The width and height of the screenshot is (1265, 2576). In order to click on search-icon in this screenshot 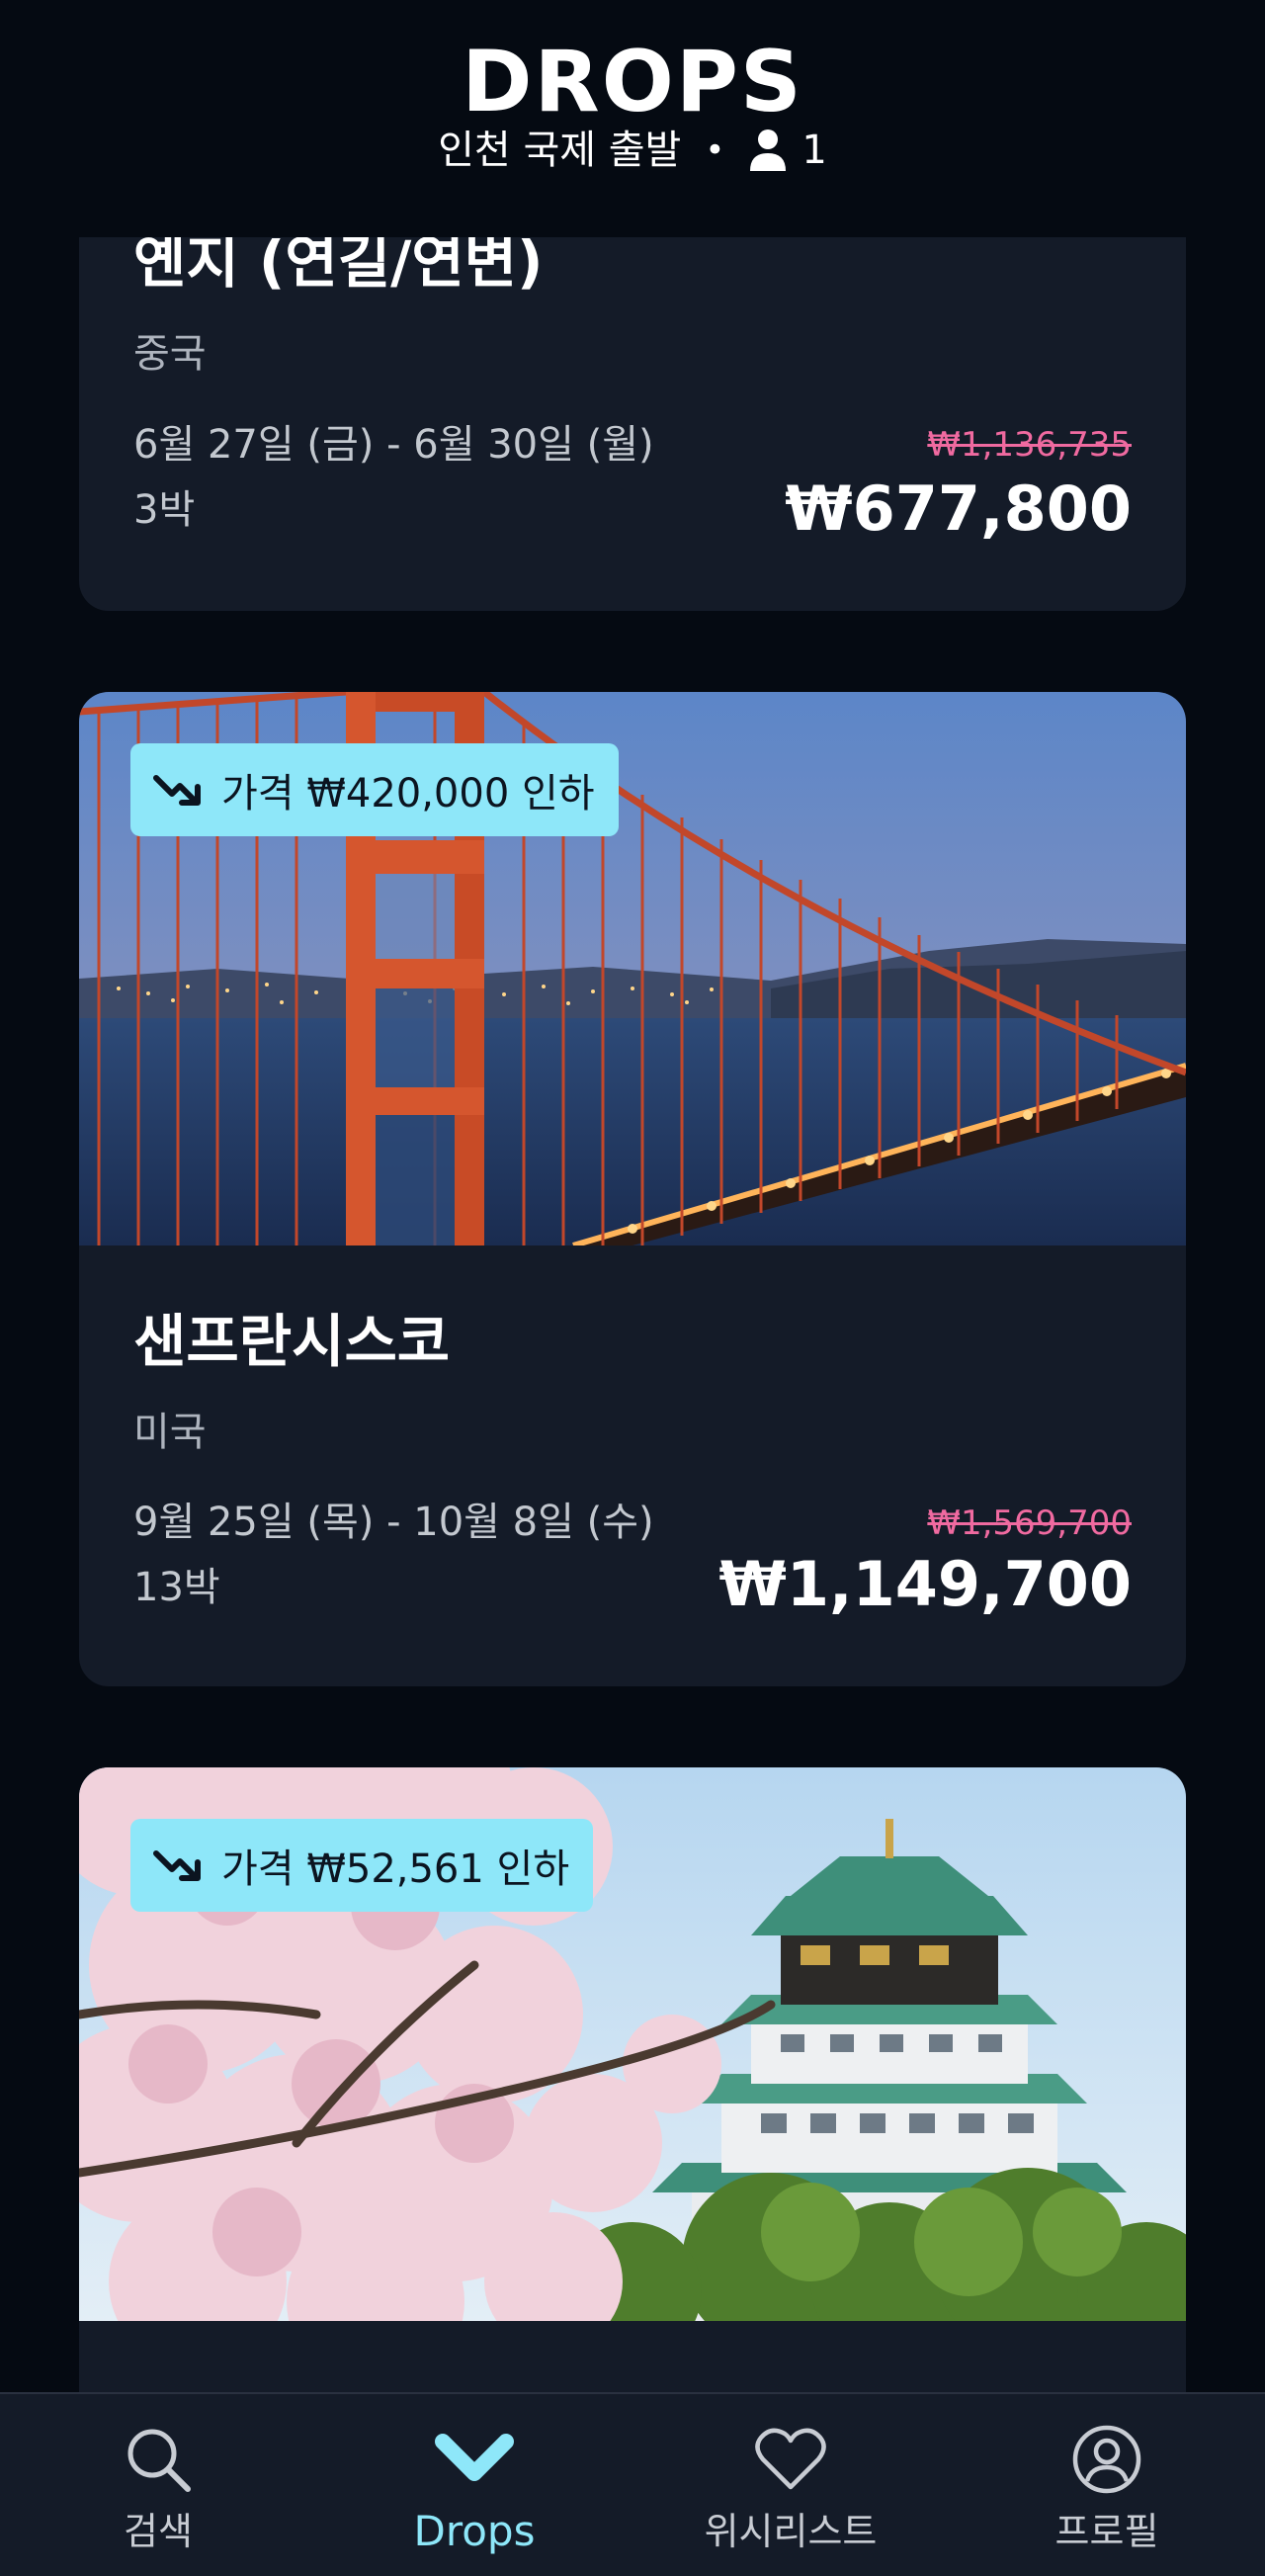, I will do `click(159, 2460)`.